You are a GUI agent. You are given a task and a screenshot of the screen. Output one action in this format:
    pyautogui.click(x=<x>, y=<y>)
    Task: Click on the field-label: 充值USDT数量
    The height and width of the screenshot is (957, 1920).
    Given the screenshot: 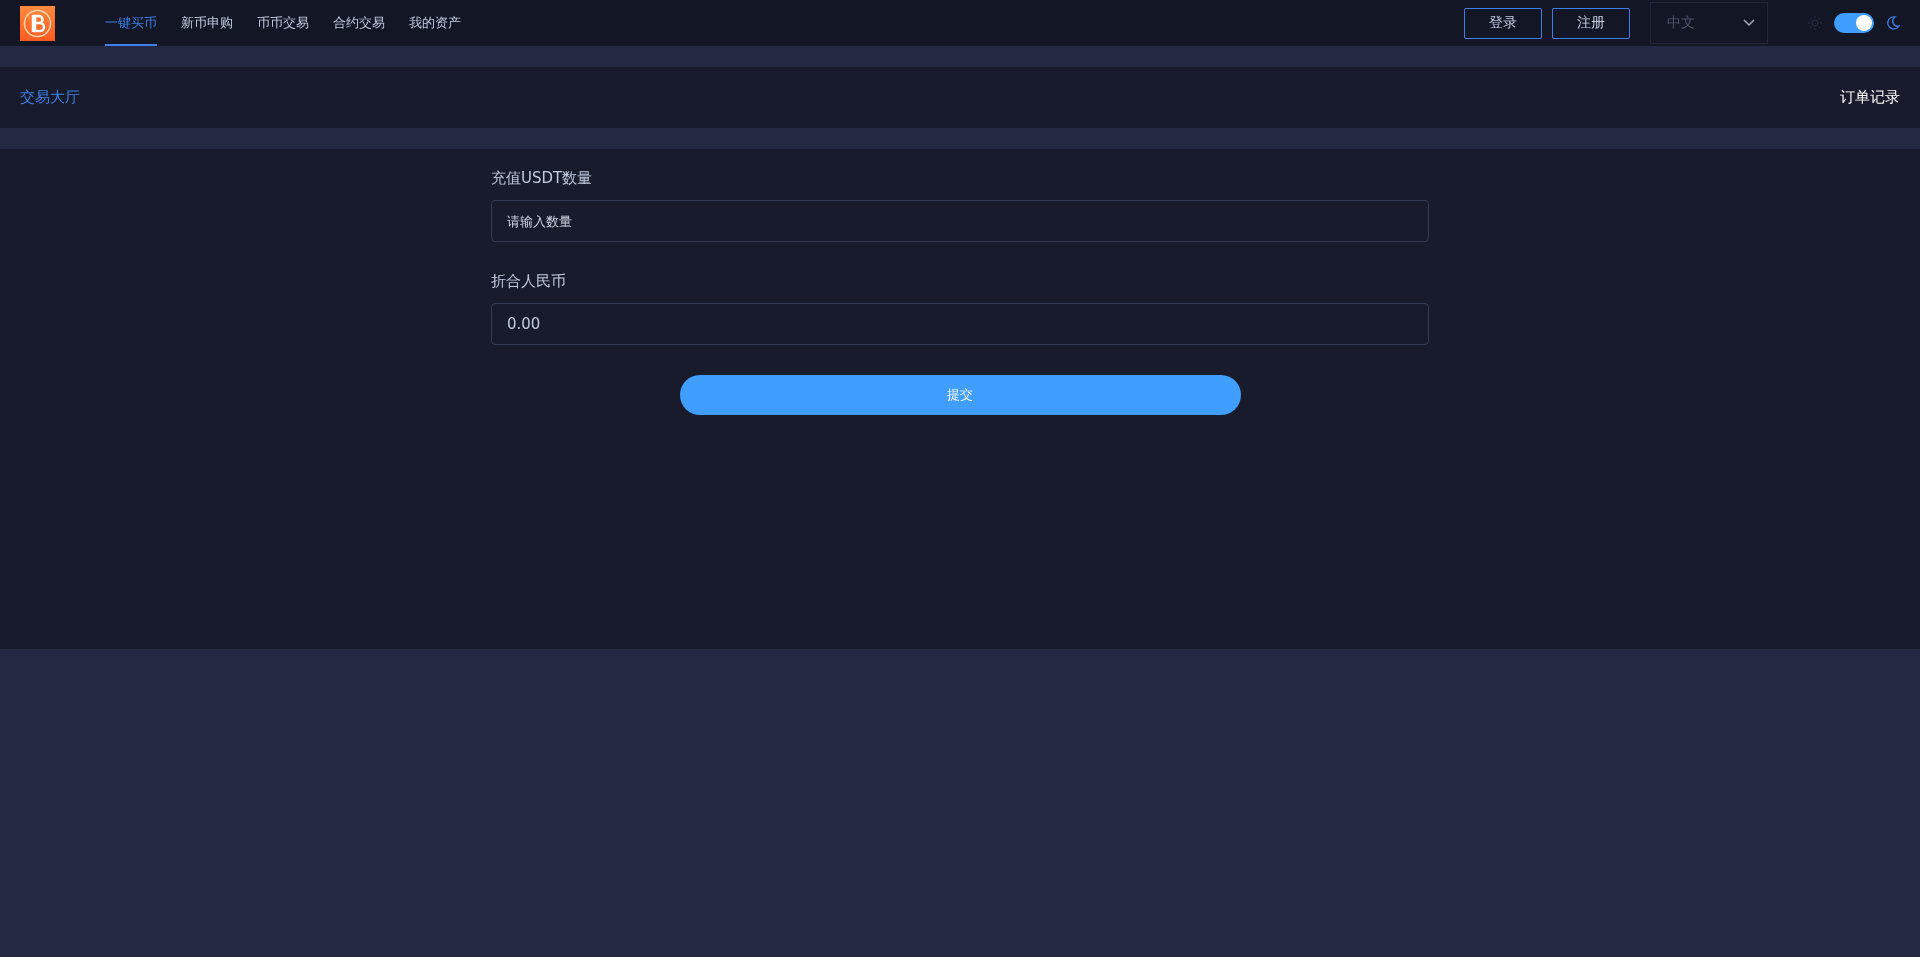 What is the action you would take?
    pyautogui.click(x=542, y=178)
    